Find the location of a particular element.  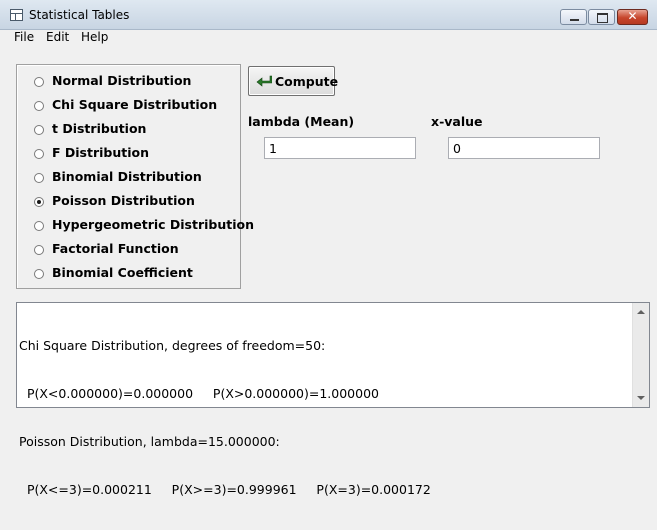

title-bar: Statistical Tables ✕ is located at coordinates (328, 15).